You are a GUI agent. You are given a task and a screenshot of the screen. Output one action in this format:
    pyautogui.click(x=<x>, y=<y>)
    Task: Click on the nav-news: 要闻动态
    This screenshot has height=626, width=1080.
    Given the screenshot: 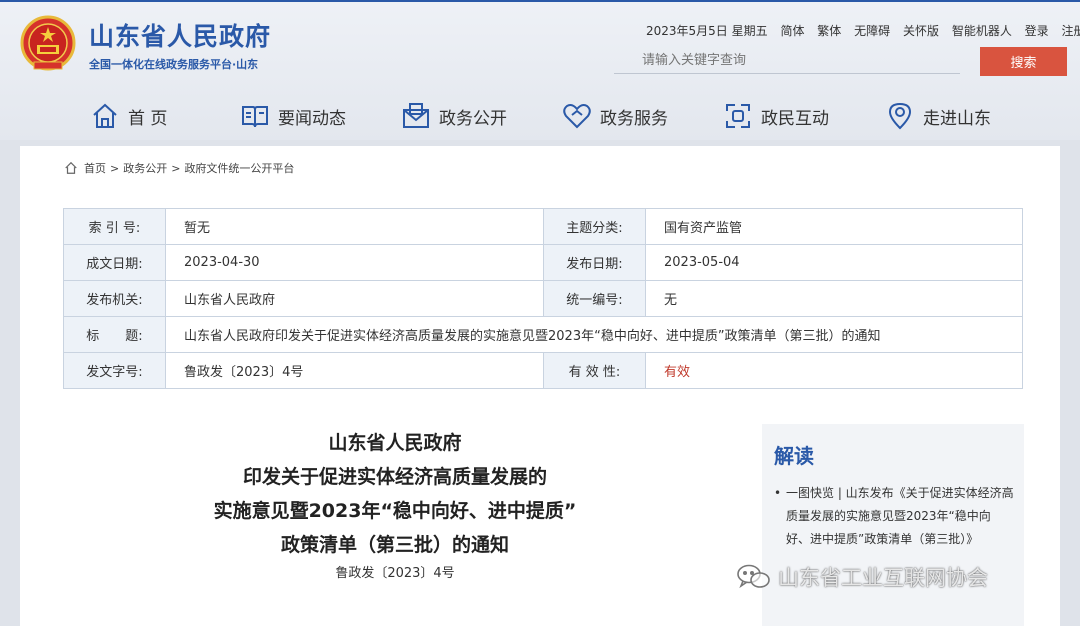 What is the action you would take?
    pyautogui.click(x=293, y=116)
    